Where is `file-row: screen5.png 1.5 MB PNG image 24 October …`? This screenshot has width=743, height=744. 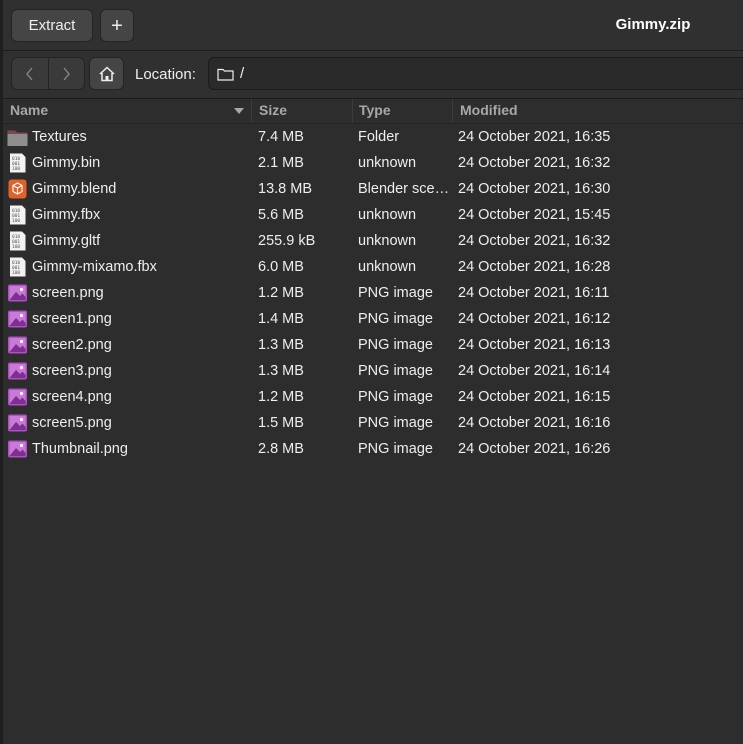
file-row: screen5.png 1.5 MB PNG image 24 October … is located at coordinates (373, 423).